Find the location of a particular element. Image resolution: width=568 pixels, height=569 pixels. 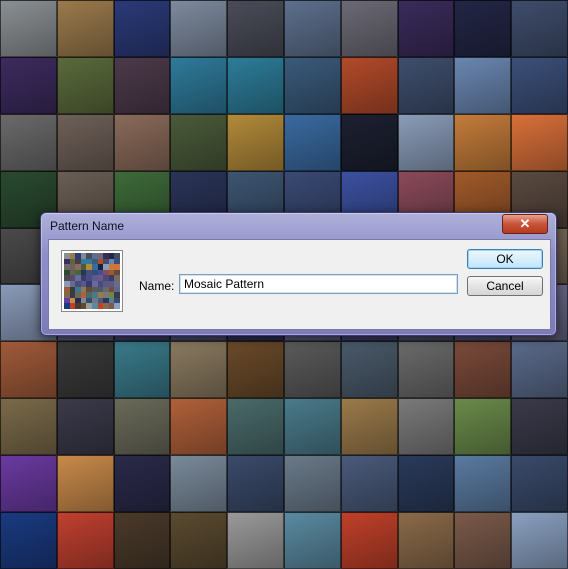

dialog-body: Name: OK Cancel is located at coordinates (299, 284).